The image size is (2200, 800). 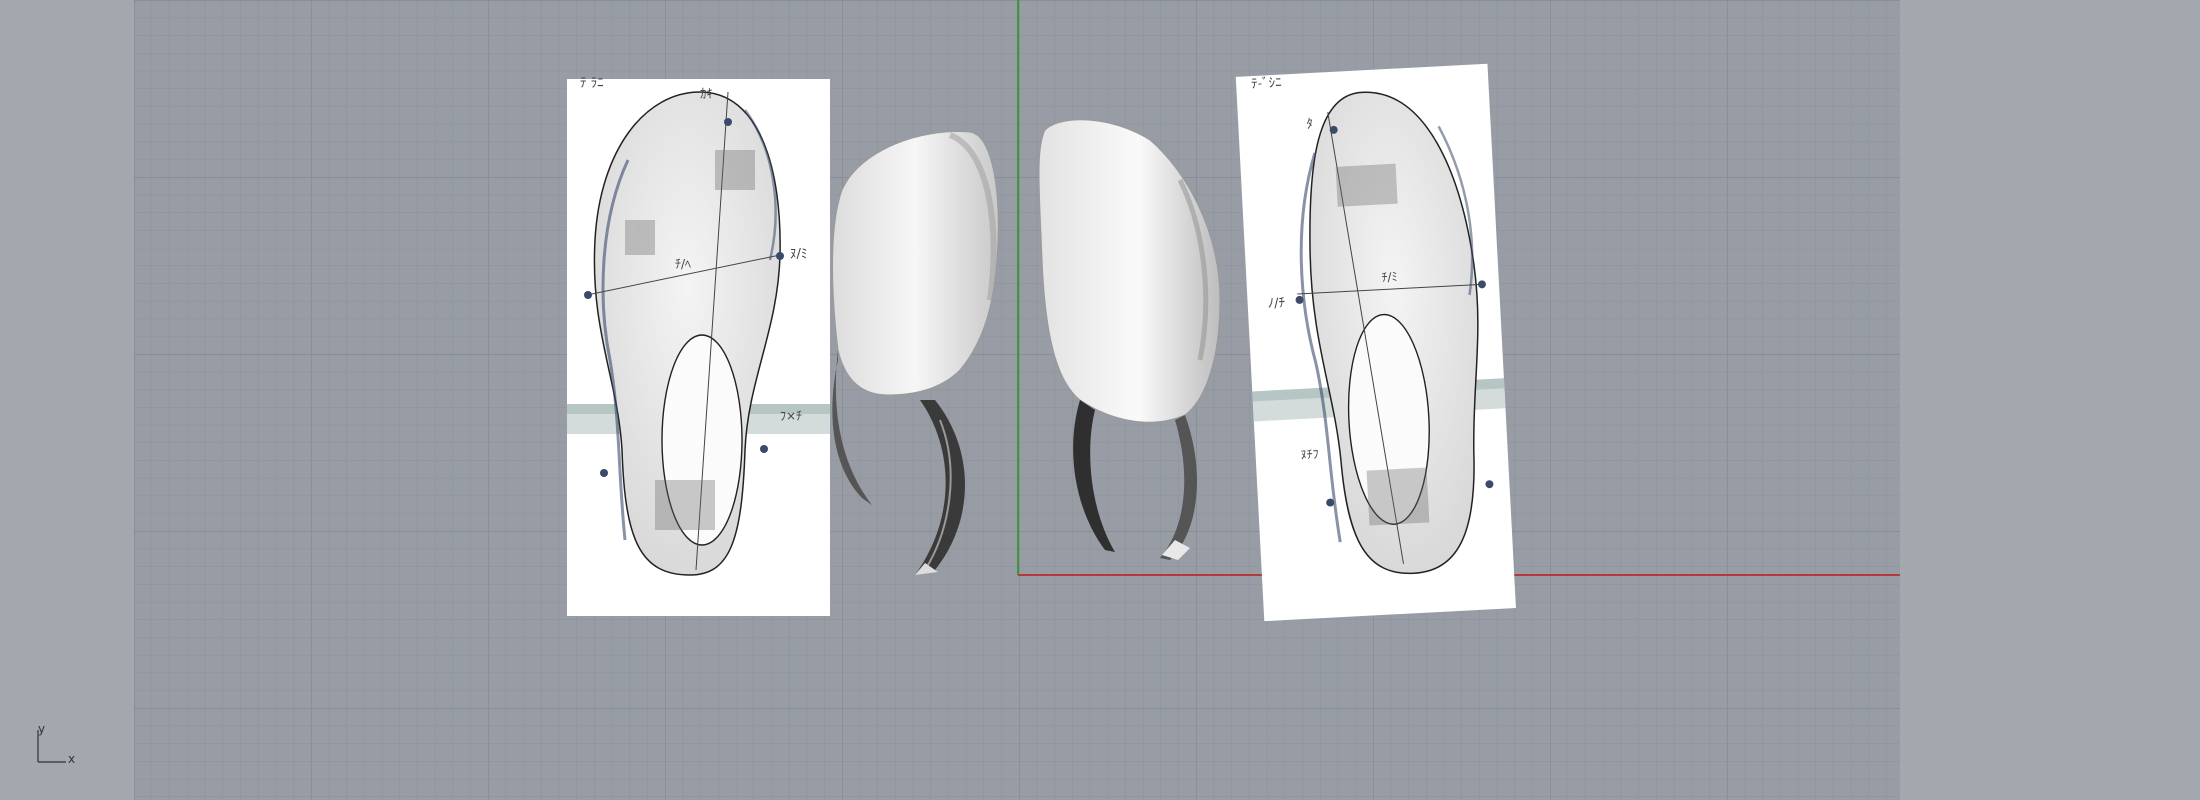 What do you see at coordinates (706, 94) in the screenshot?
I see `sketch-annotation: ｶｷ` at bounding box center [706, 94].